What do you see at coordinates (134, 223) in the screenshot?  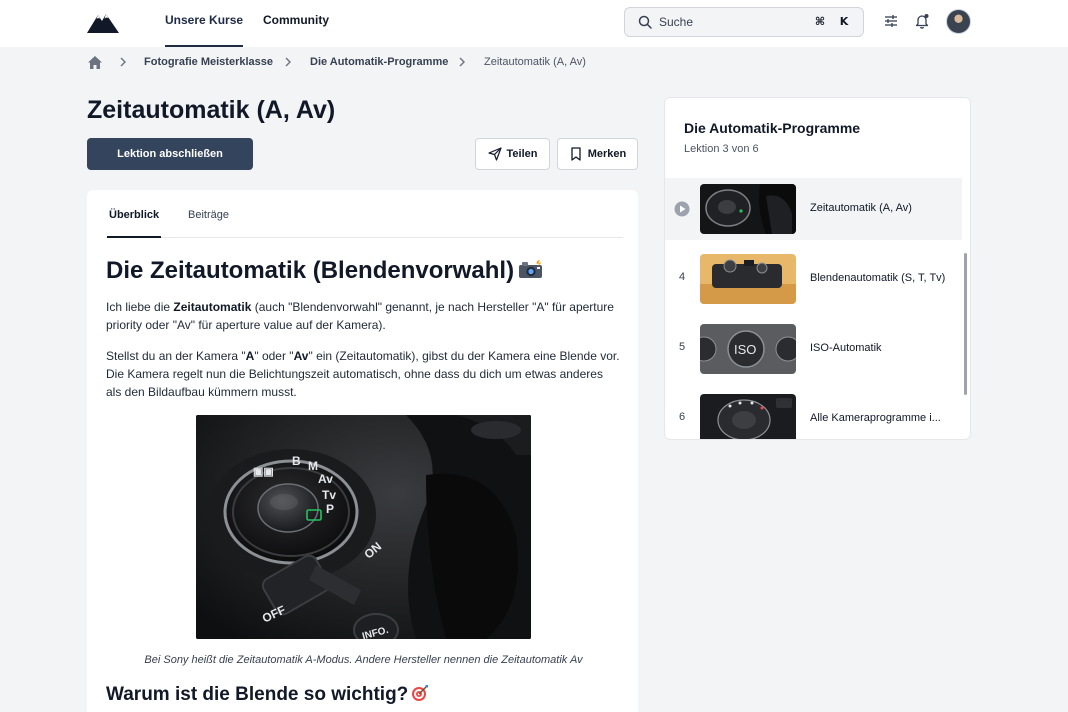 I see `tab-overview: Überblick` at bounding box center [134, 223].